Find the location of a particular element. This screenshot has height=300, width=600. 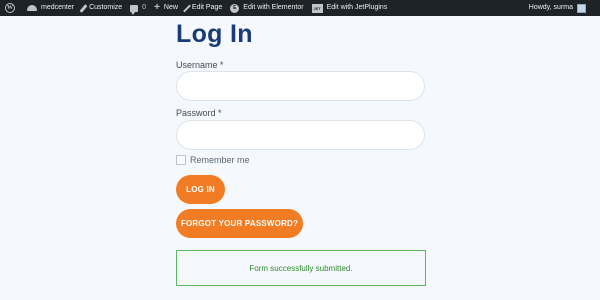

comments-count: 0 is located at coordinates (144, 7).